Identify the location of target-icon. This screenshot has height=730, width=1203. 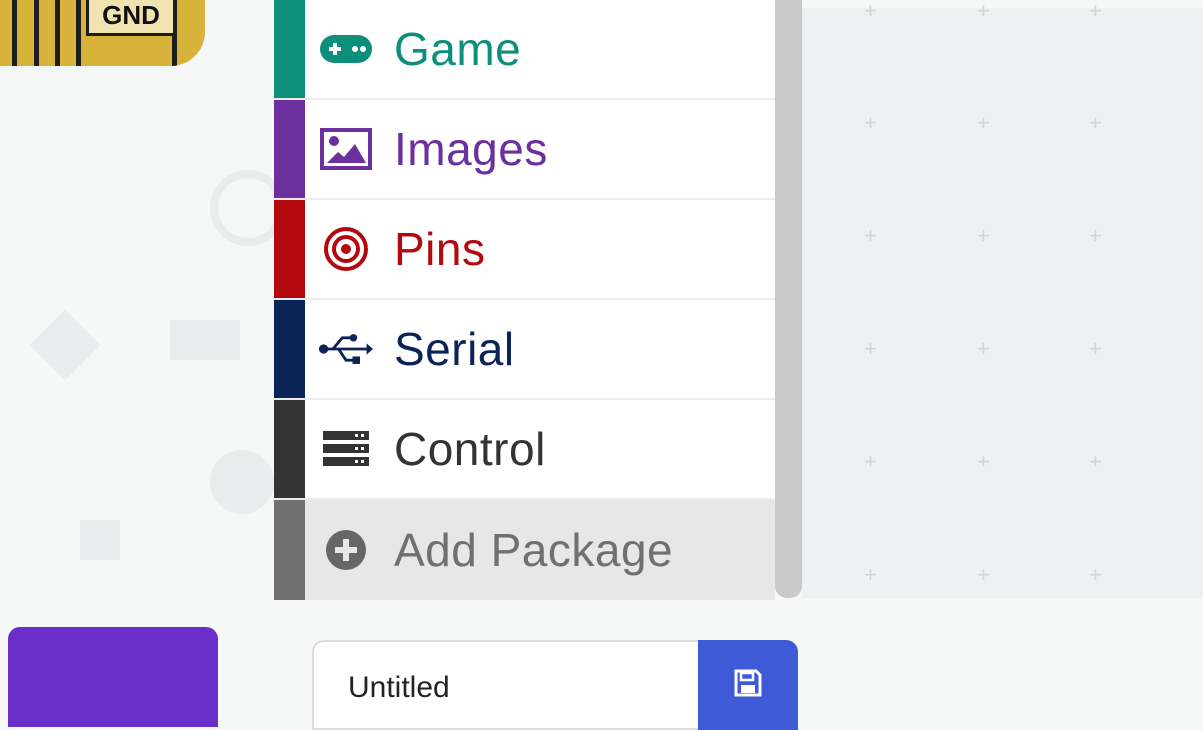
(346, 249).